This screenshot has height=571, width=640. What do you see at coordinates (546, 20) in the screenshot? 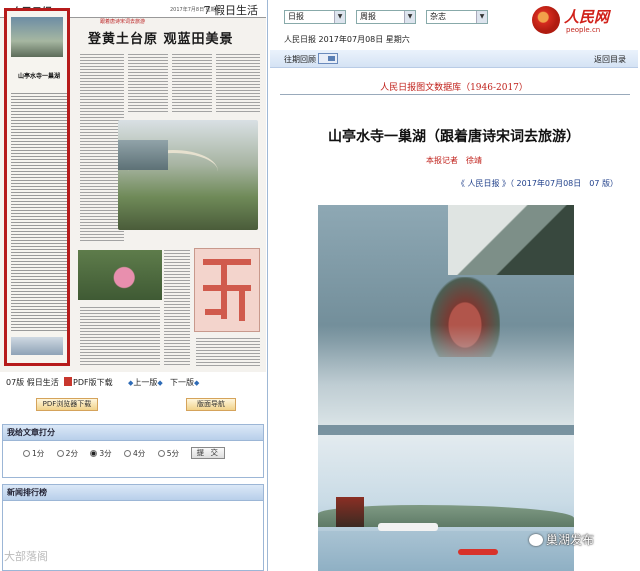
I see `people-logo-icon` at bounding box center [546, 20].